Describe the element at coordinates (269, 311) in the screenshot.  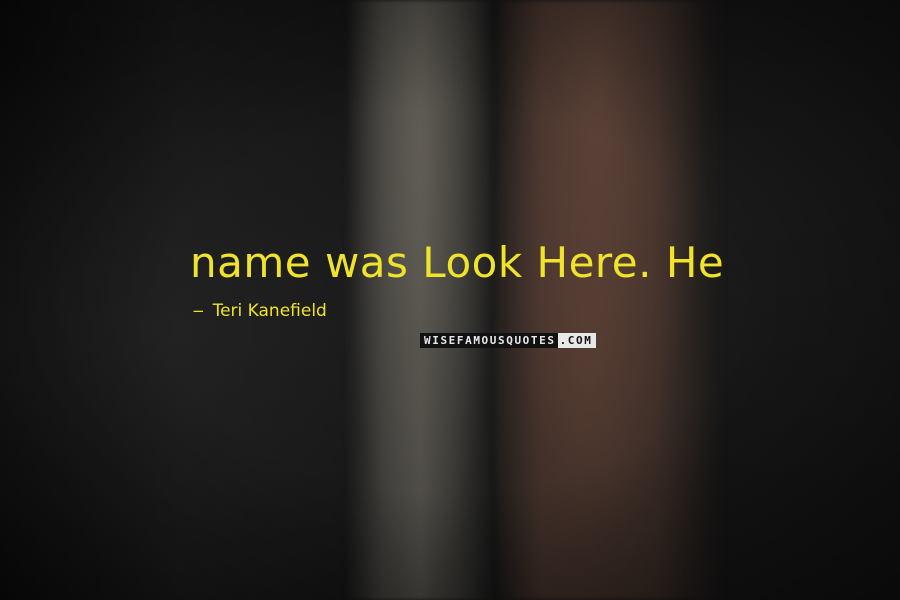
I see `author-name: Teri Kanefield` at that location.